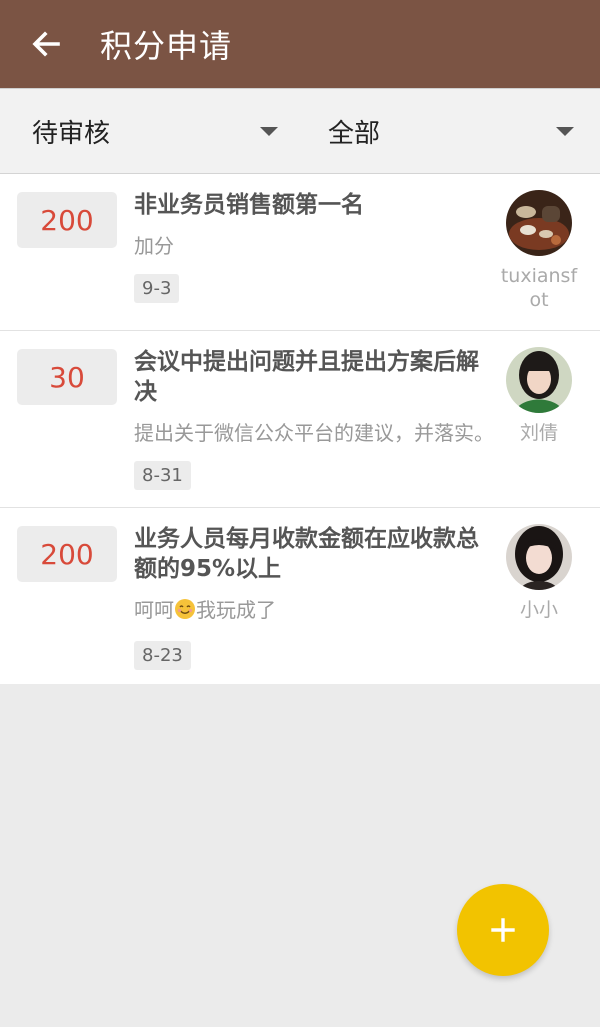 Image resolution: width=600 pixels, height=1027 pixels. I want to click on page-title: 积分申请, so click(166, 46).